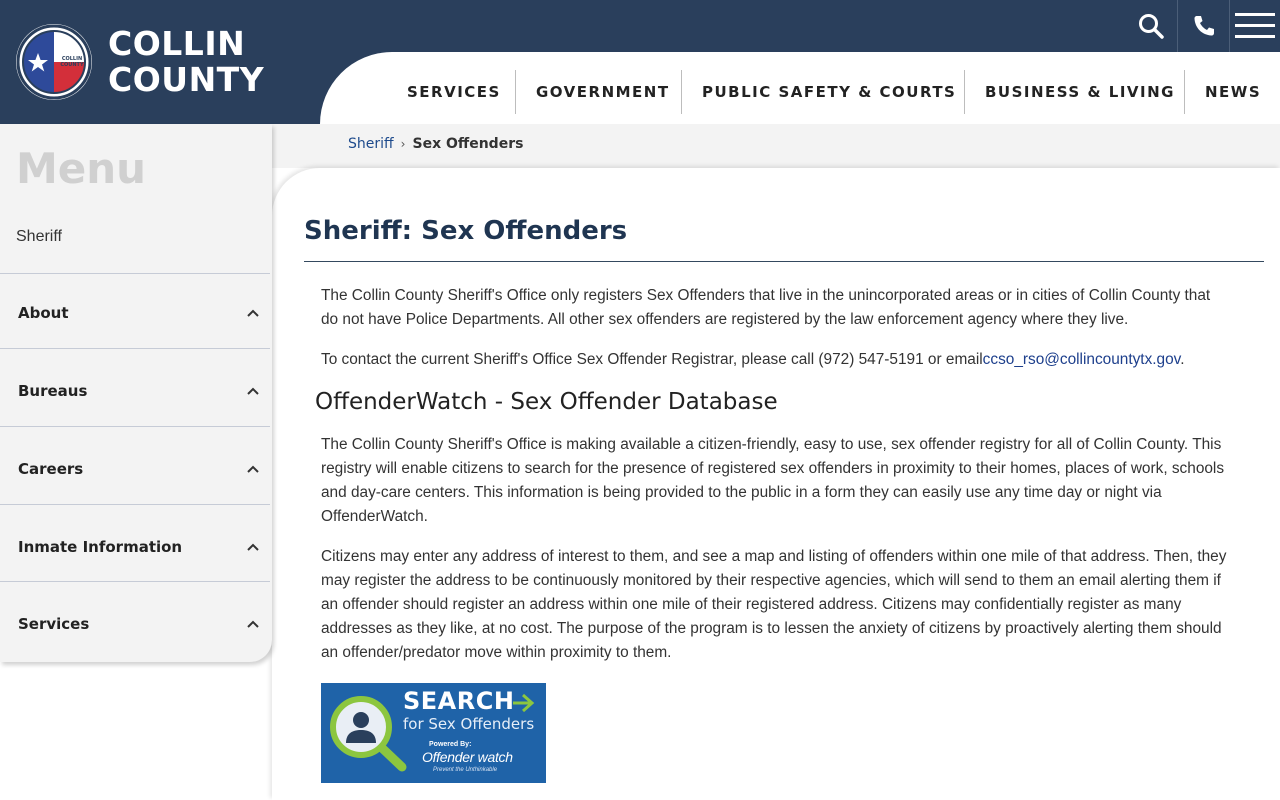 The width and height of the screenshot is (1280, 800). I want to click on nav-public-safety-courts: PUBLIC SAFETY & COURTS, so click(829, 92).